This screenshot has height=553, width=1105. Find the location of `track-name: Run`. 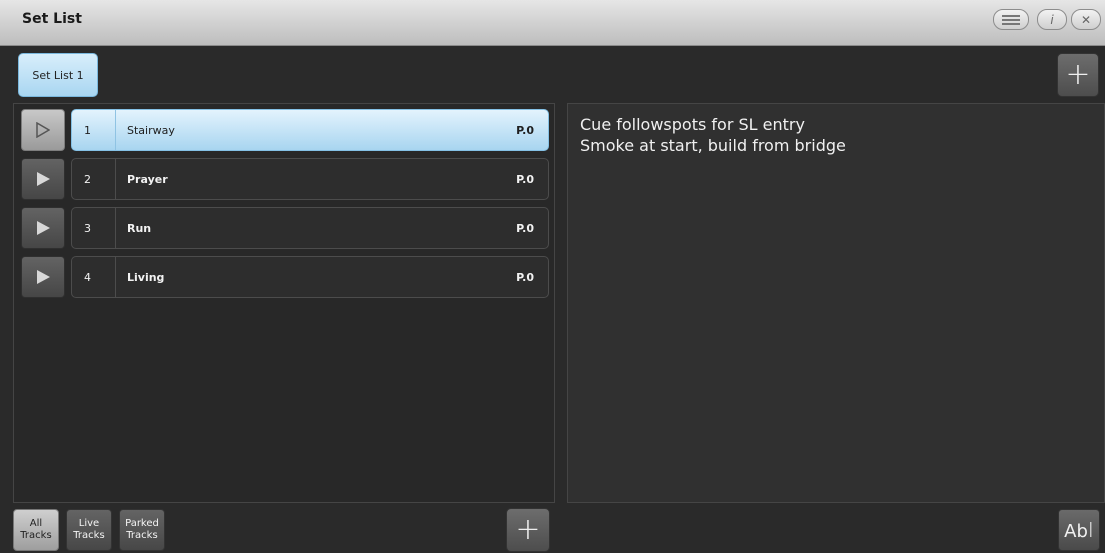

track-name: Run is located at coordinates (139, 228).